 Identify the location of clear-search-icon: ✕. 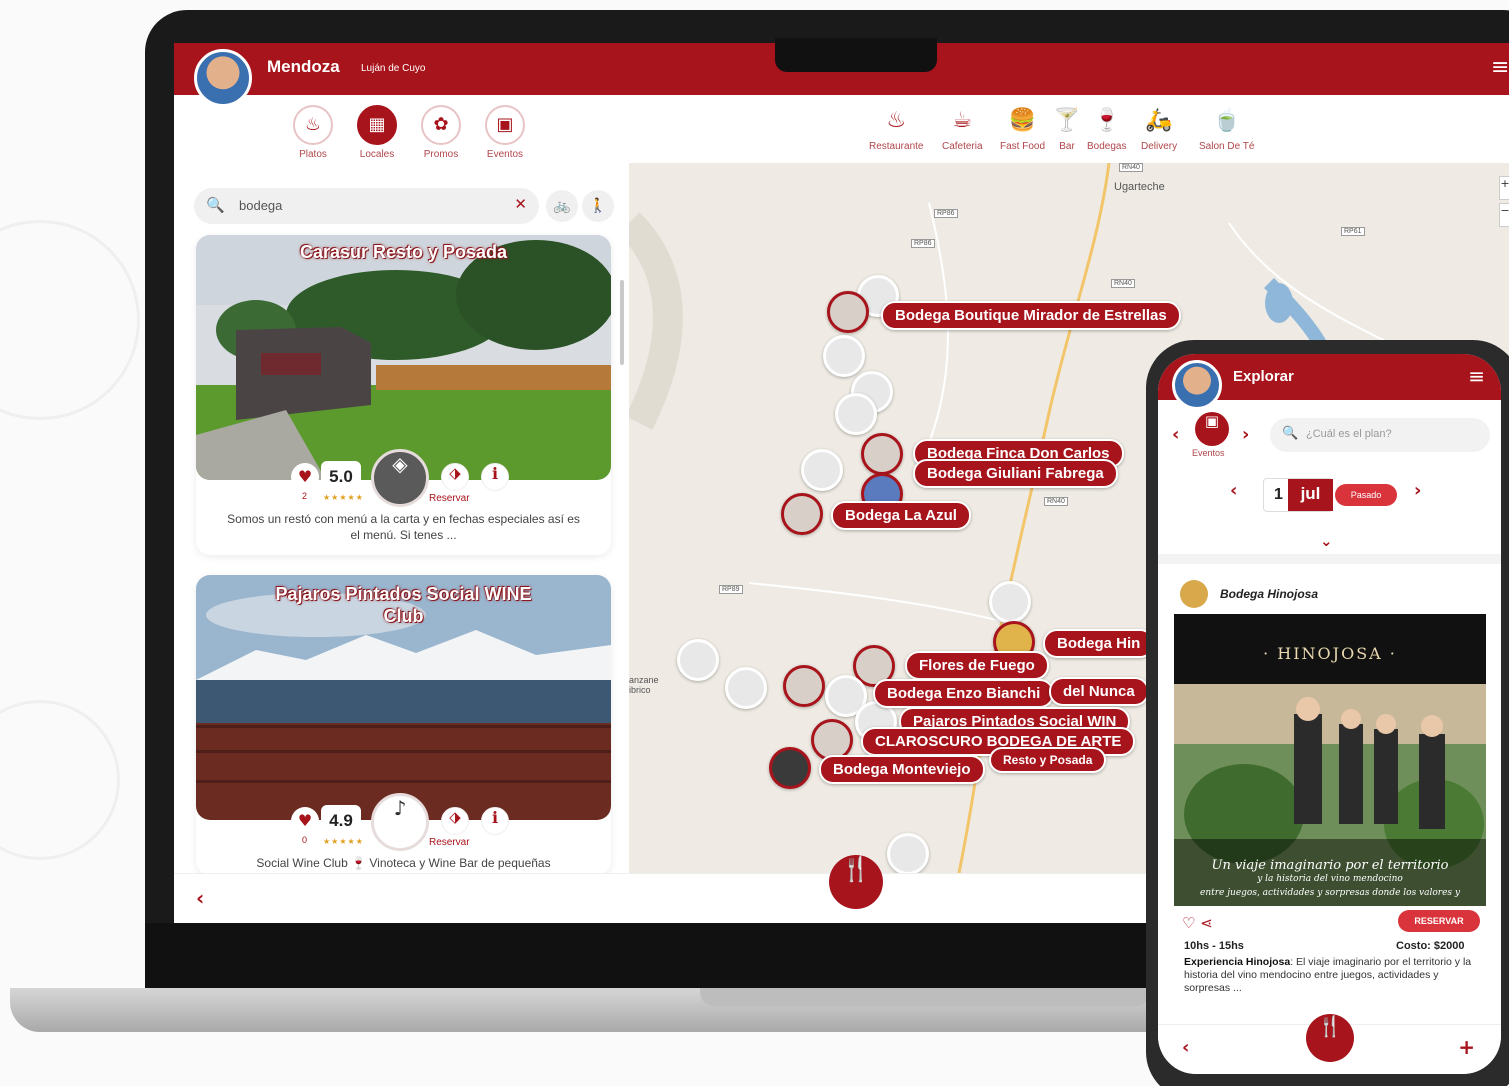
(520, 204).